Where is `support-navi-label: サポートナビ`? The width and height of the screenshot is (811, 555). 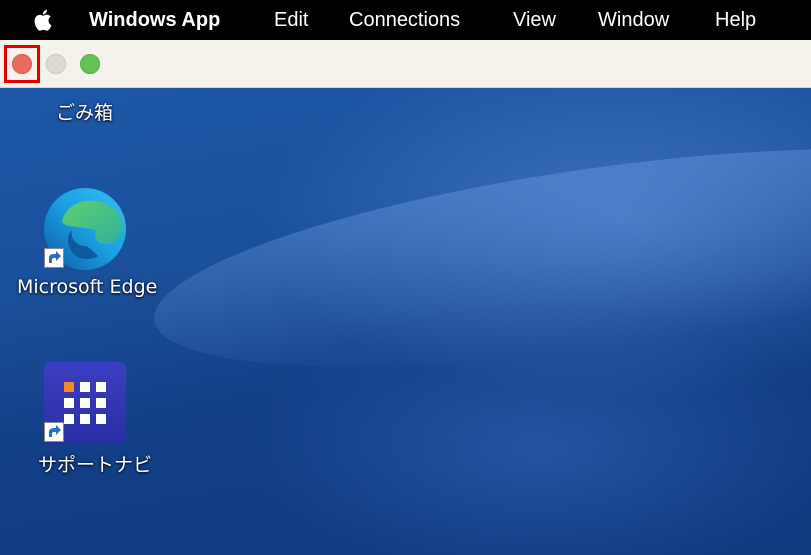 support-navi-label: サポートナビ is located at coordinates (95, 463).